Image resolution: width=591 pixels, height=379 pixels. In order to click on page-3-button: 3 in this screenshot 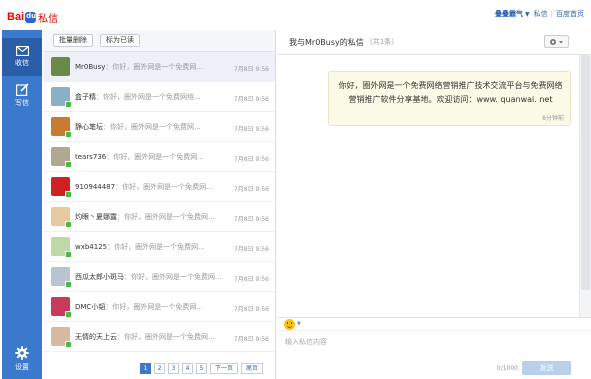, I will do `click(173, 368)`.